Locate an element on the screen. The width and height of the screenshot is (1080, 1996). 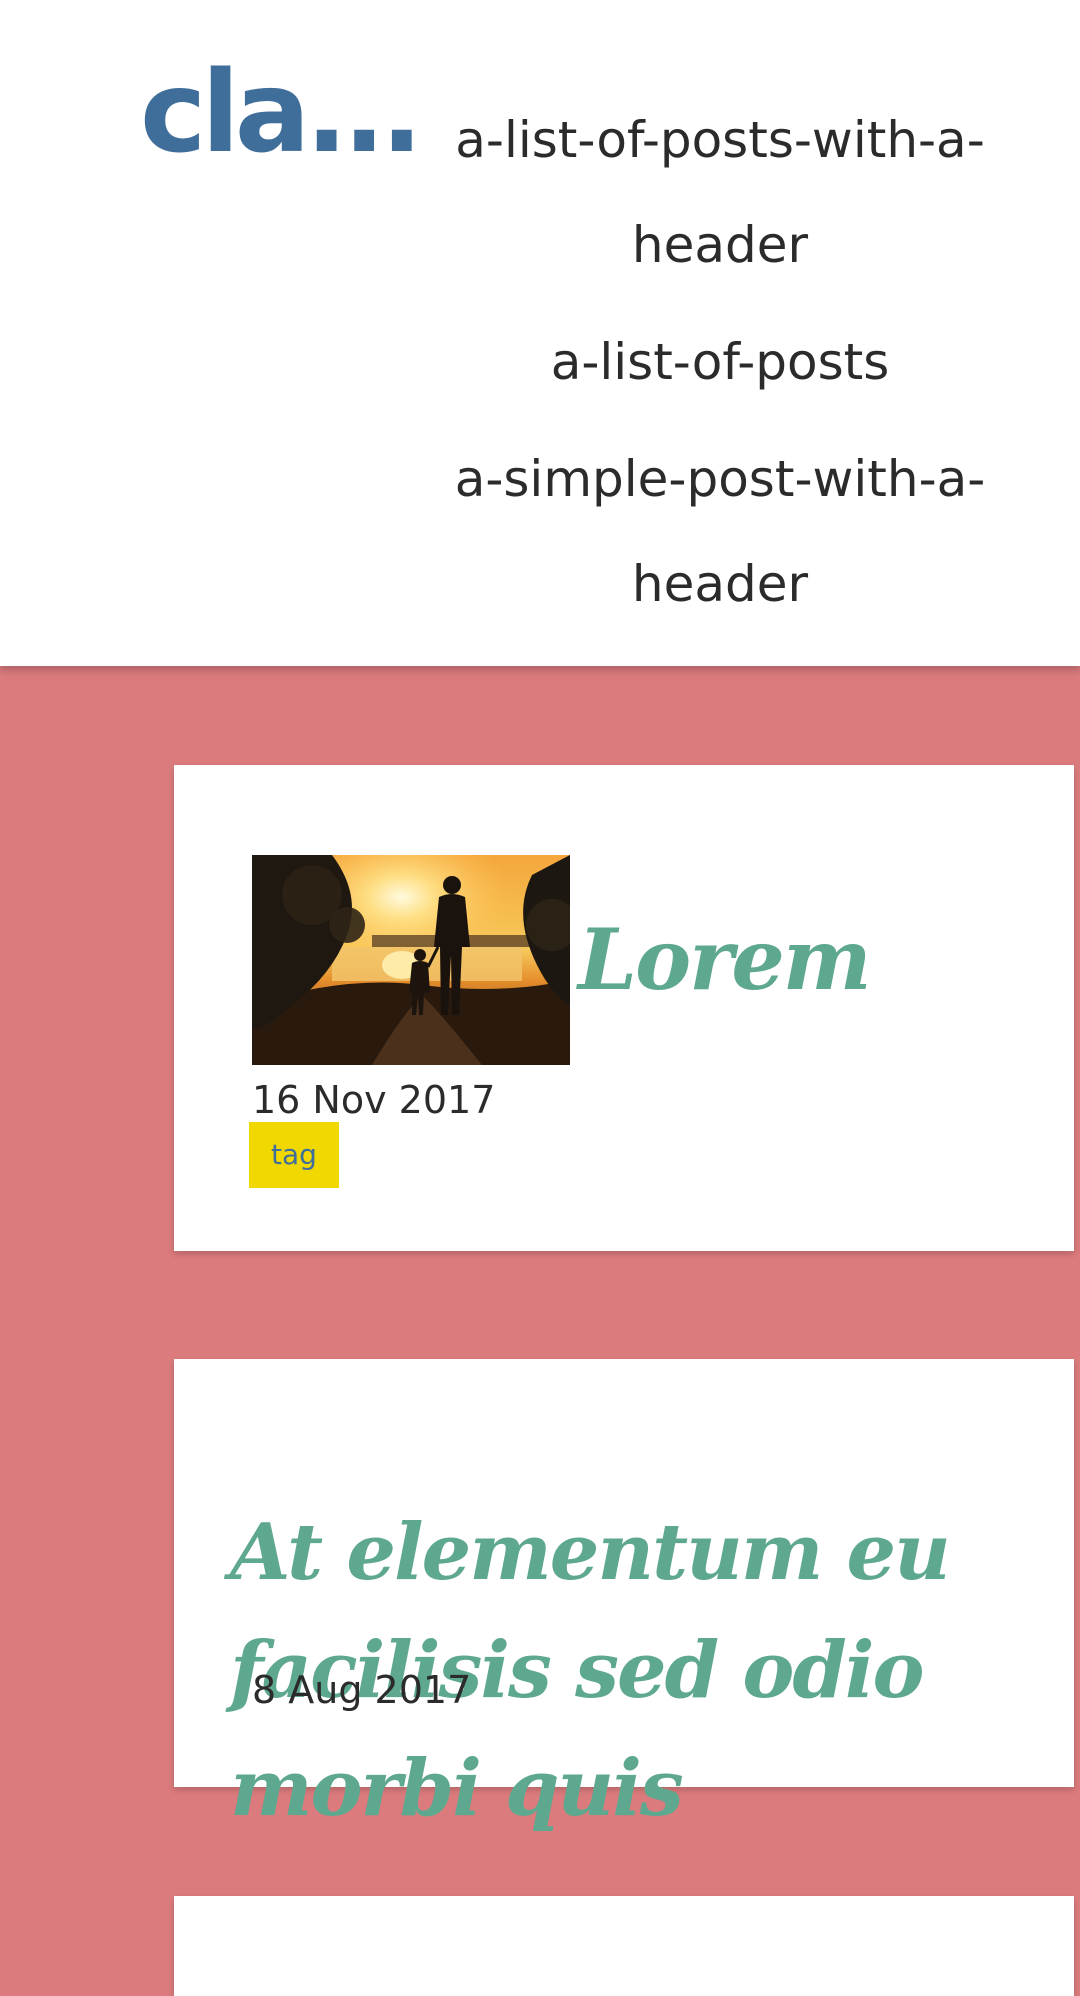
nav-item-simple-post-with-header: a-simple-post-with-a-header is located at coordinates (720, 532).